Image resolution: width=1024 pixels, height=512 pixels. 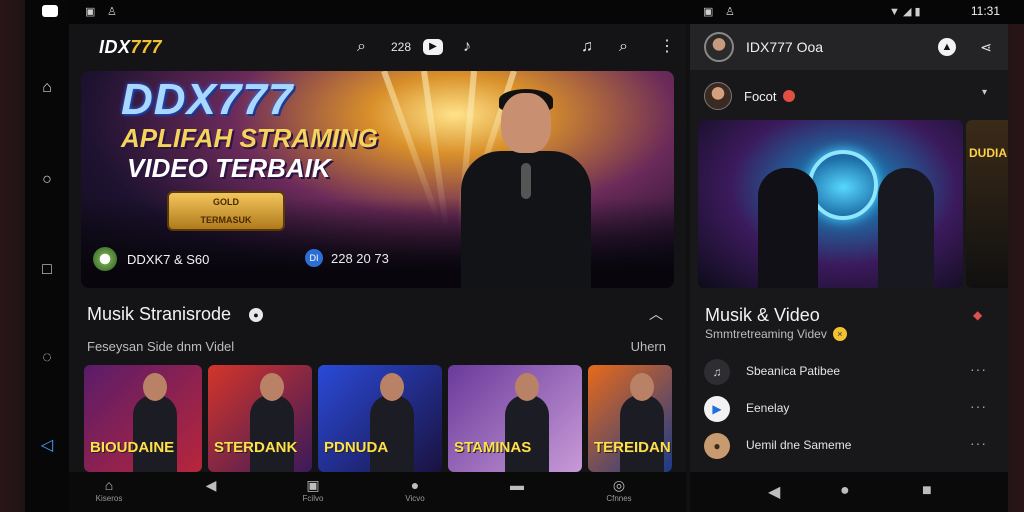 I want to click on right-section-subtitle: Smmtretreaming Videv ×, so click(x=776, y=334).